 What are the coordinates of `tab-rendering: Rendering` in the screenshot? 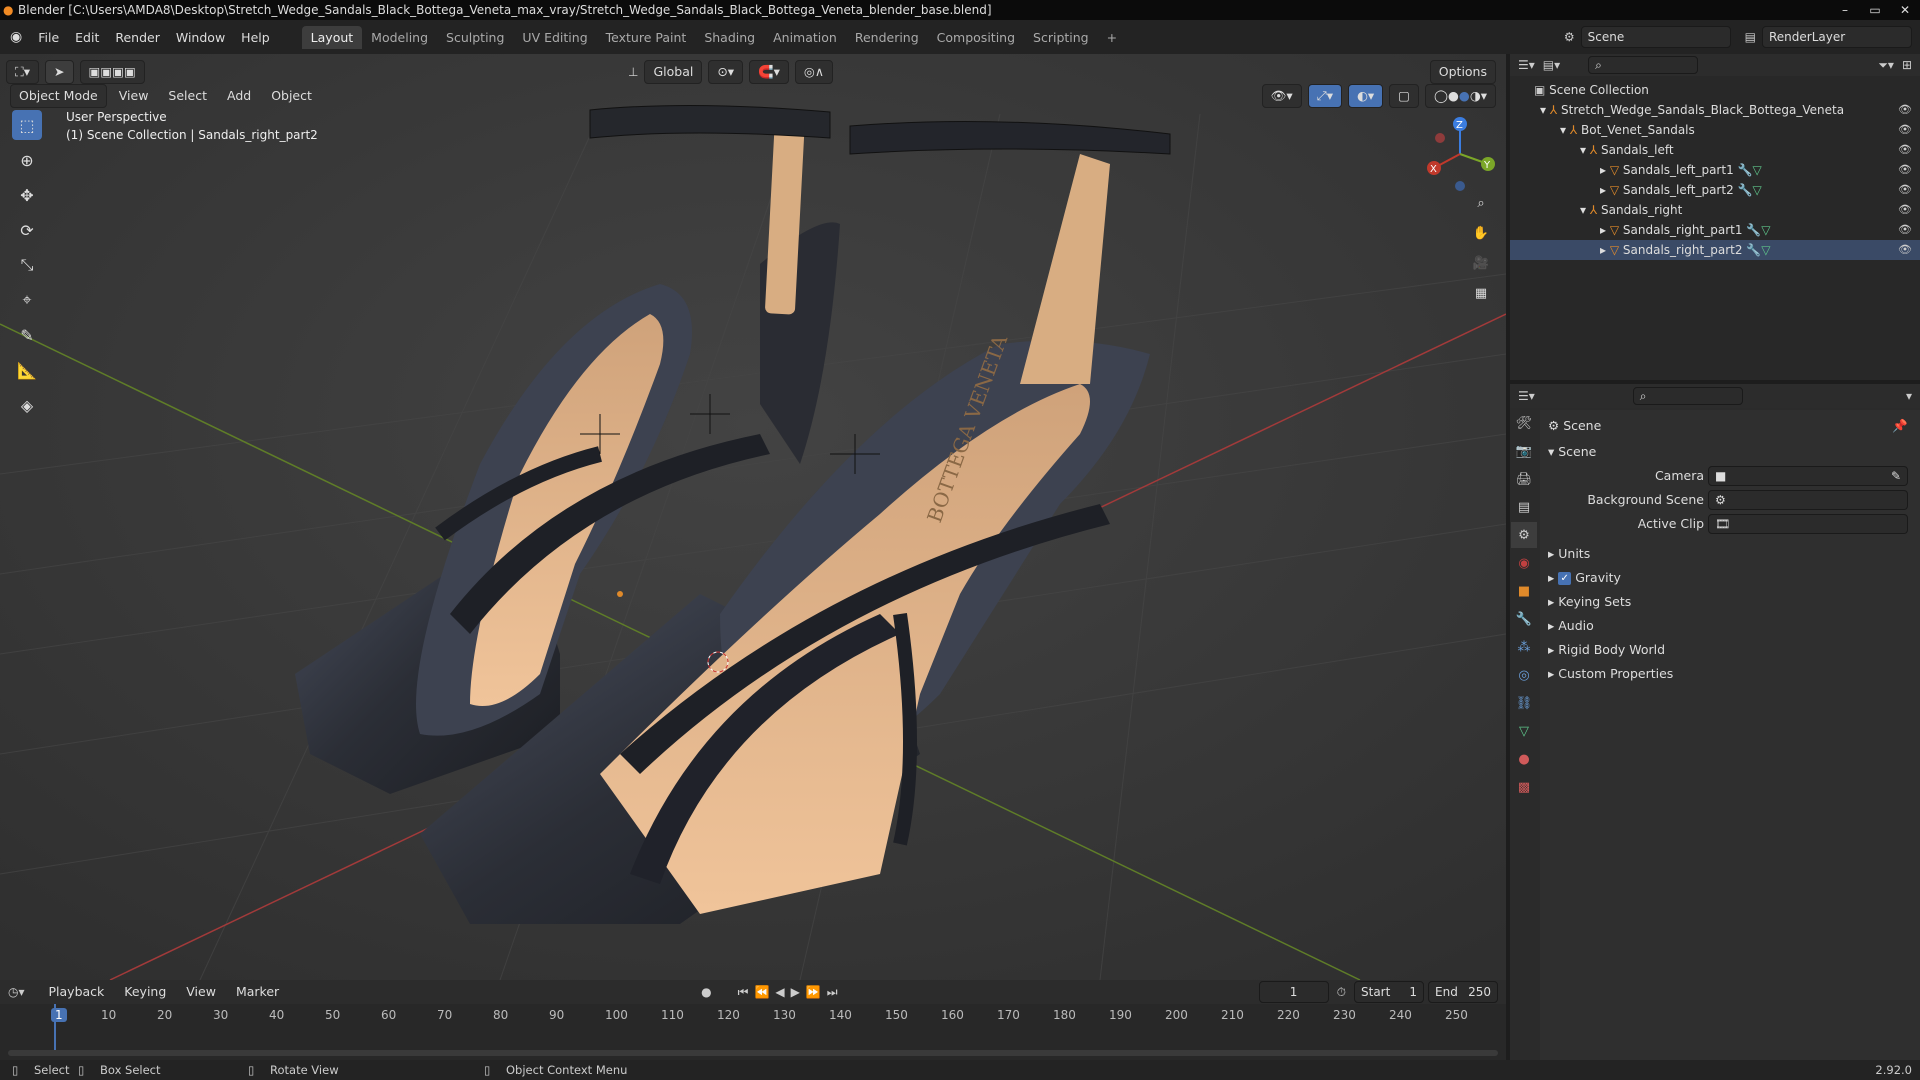 It's located at (887, 37).